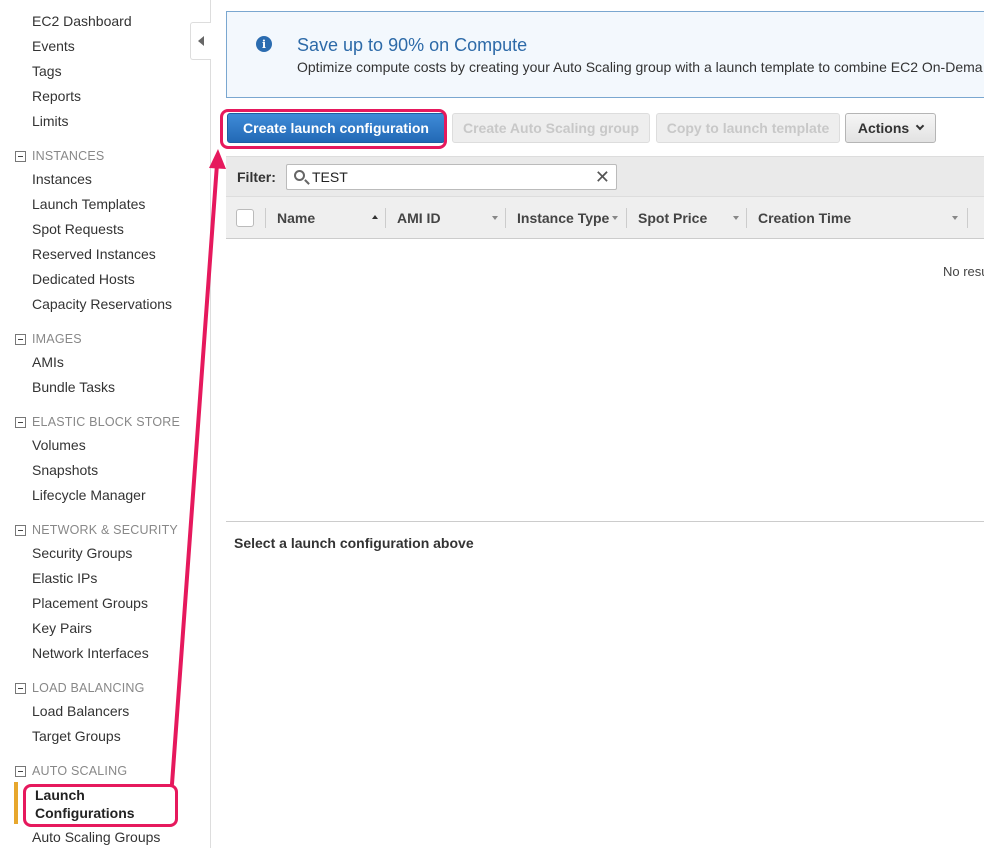 The image size is (984, 848). I want to click on arrow-head, so click(217, 159).